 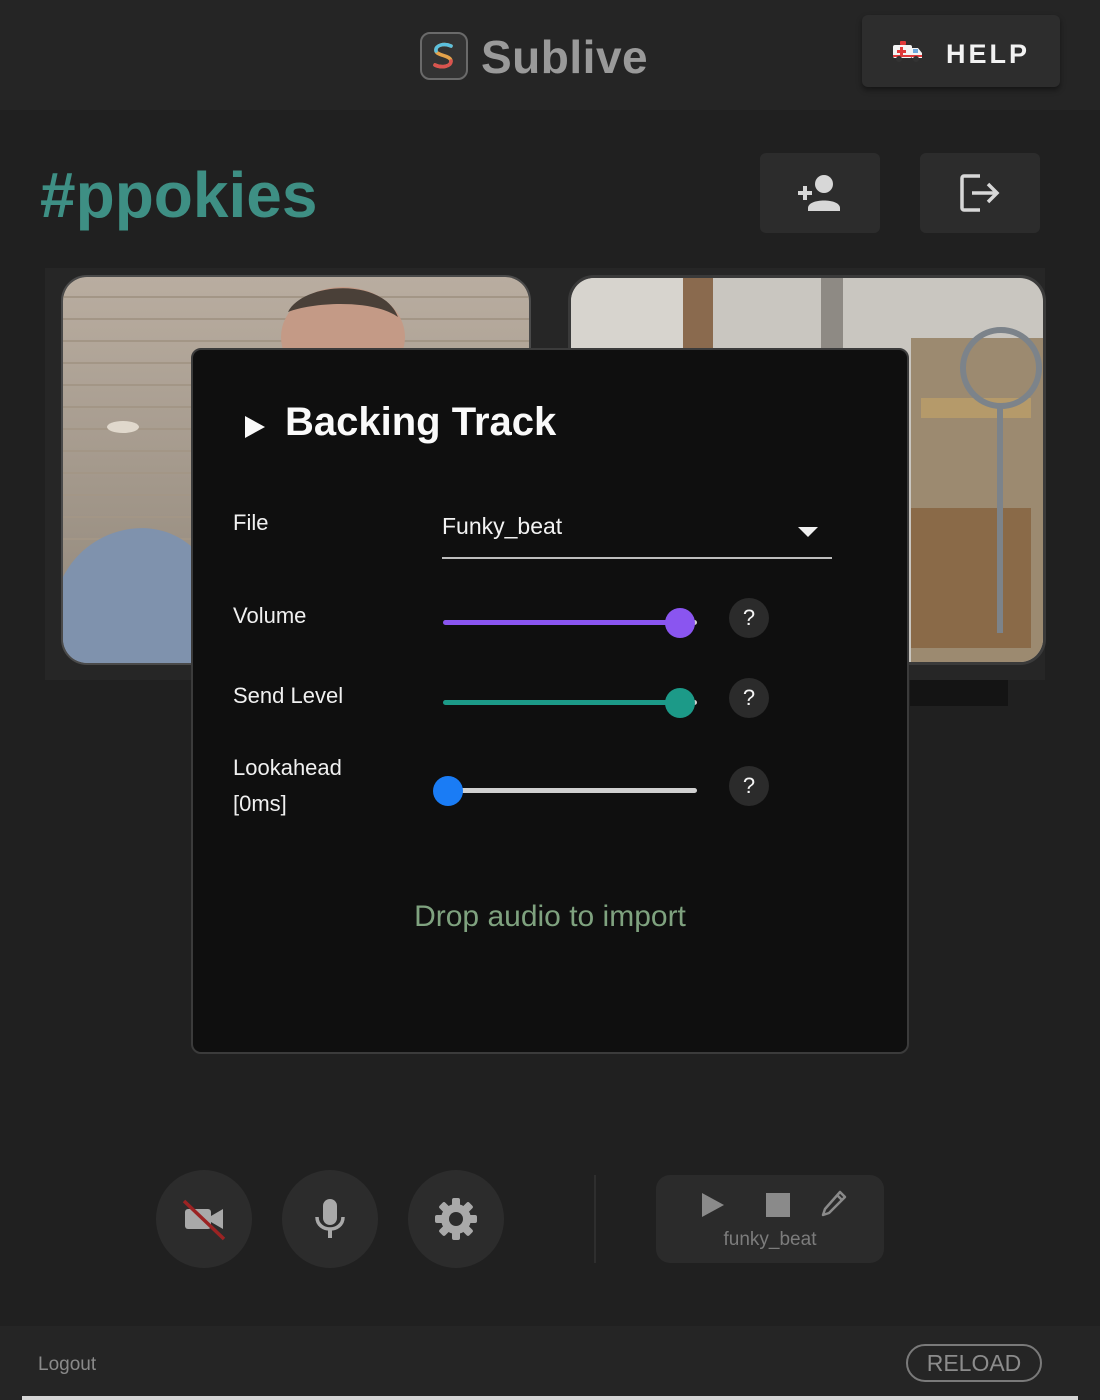 What do you see at coordinates (770, 1239) in the screenshot?
I see `player-track-name: funky_beat` at bounding box center [770, 1239].